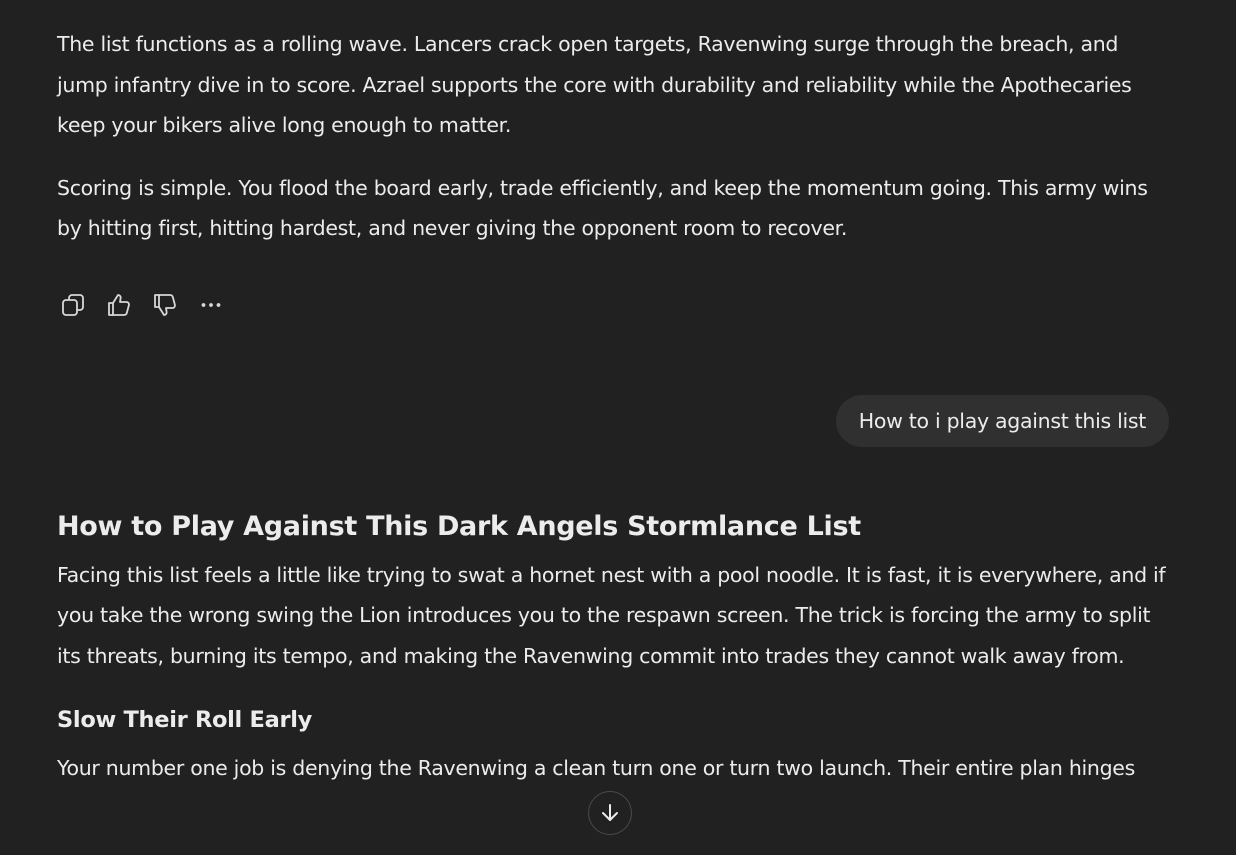  I want to click on more-options-button, so click(211, 305).